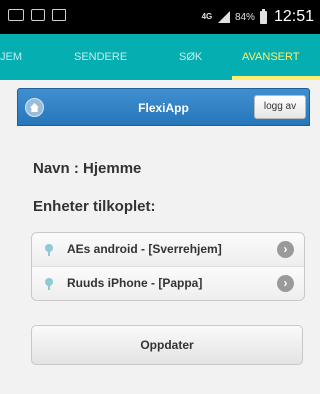 The image size is (320, 394). What do you see at coordinates (11, 57) in the screenshot?
I see `tab-hjem: JEM` at bounding box center [11, 57].